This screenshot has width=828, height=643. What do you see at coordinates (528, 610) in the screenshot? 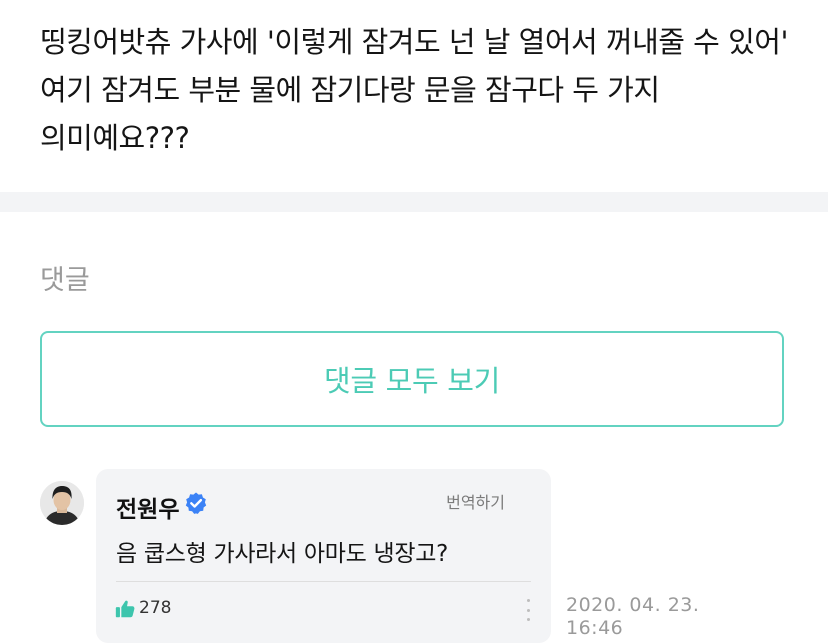
I see `more-vertical-icon` at bounding box center [528, 610].